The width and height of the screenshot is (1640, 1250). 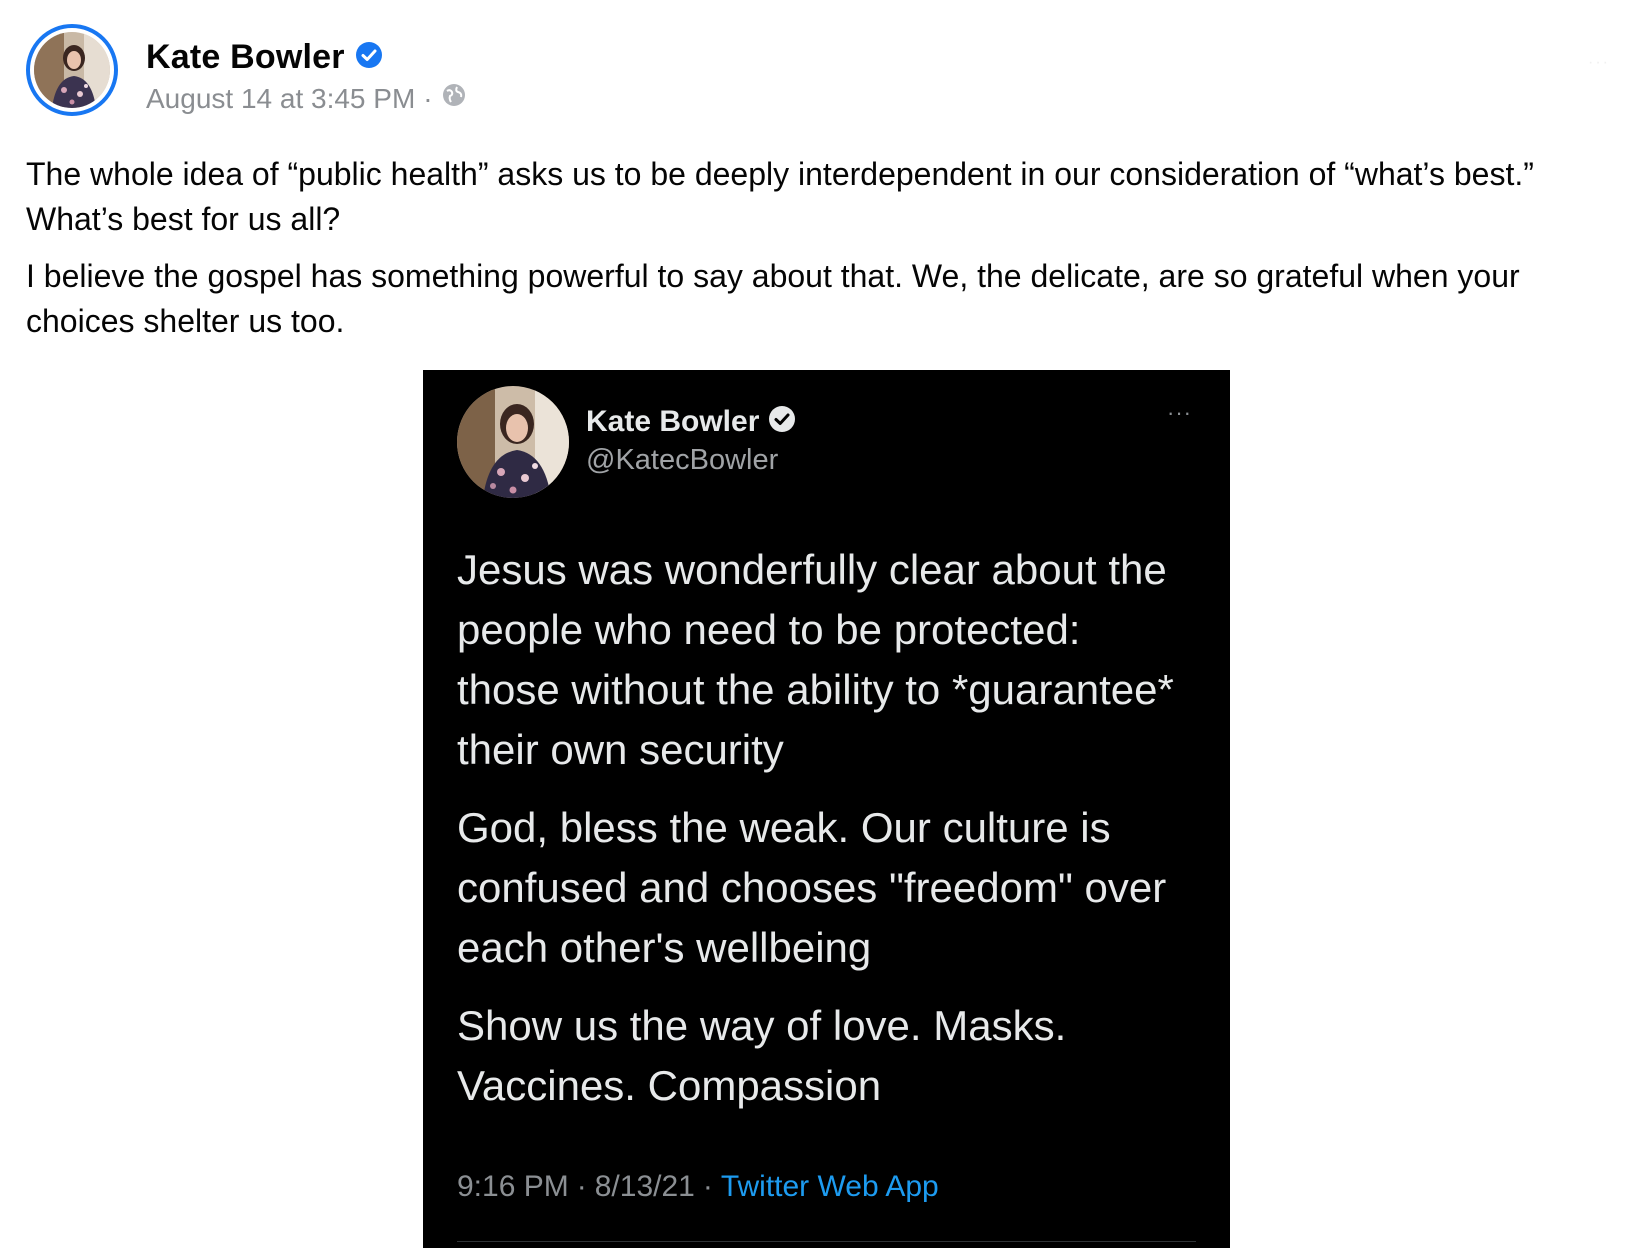 What do you see at coordinates (698, 1187) in the screenshot?
I see `tweet-footer: 9:16 PM · 8/13/21 · Twitter Web App` at bounding box center [698, 1187].